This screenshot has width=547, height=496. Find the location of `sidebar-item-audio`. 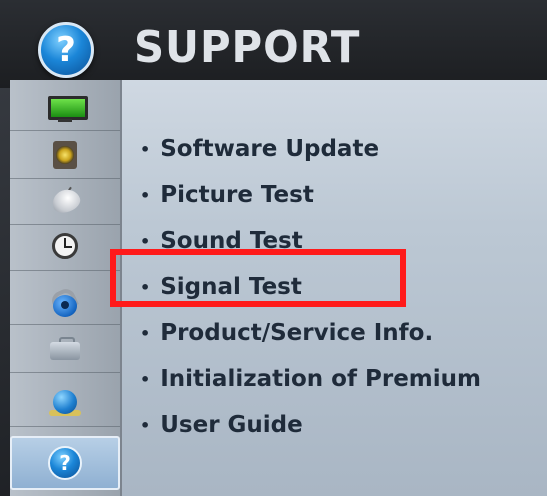

sidebar-item-audio is located at coordinates (65, 155).